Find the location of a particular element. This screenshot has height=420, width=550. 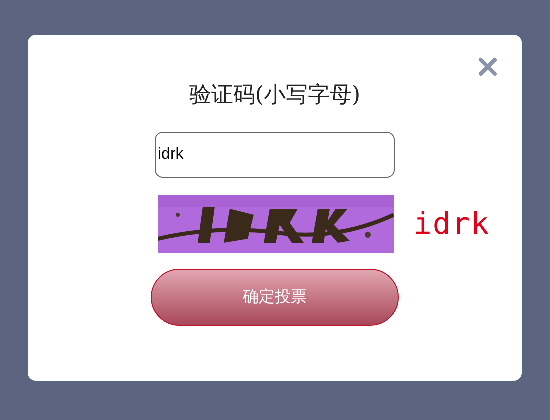

input-field: idrk is located at coordinates (275, 155).